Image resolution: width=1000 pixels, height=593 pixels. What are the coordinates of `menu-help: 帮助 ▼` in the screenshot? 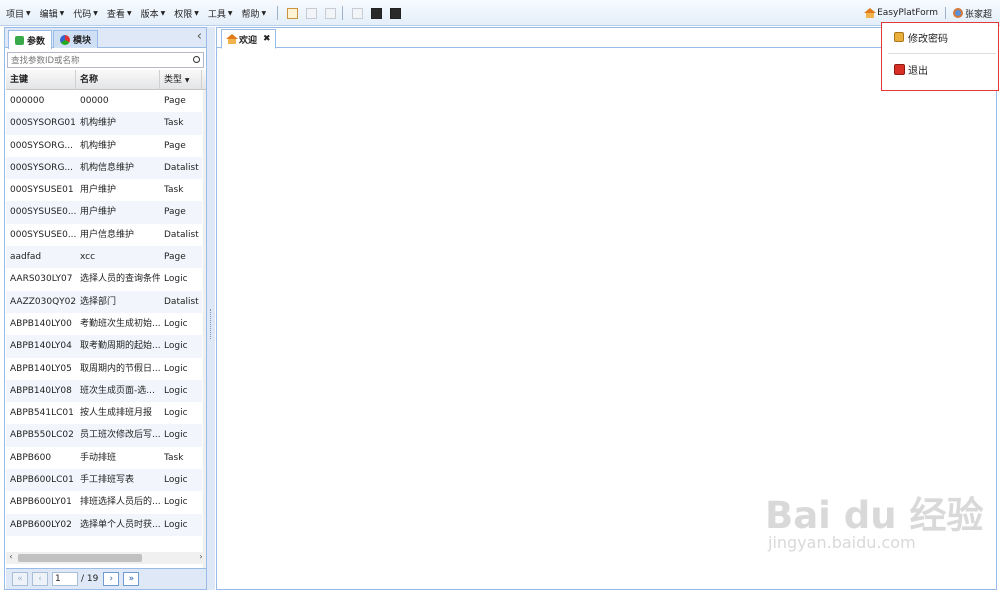 It's located at (253, 13).